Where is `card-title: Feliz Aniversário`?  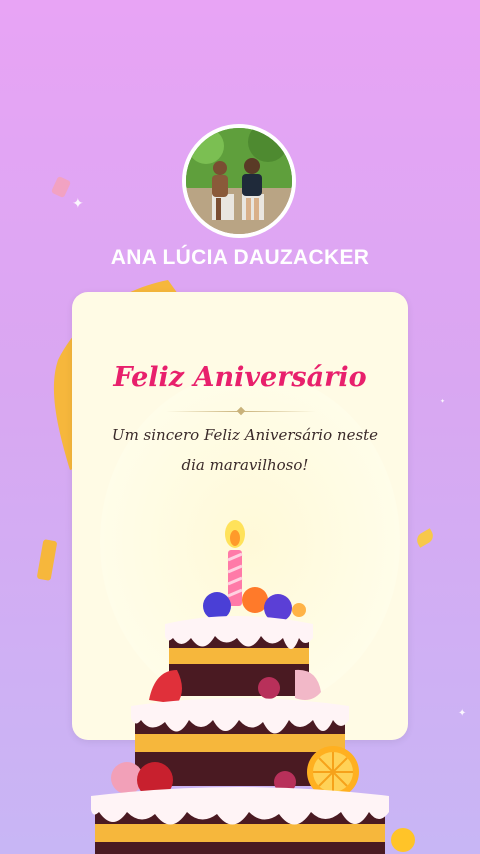
card-title: Feliz Aniversário is located at coordinates (240, 377).